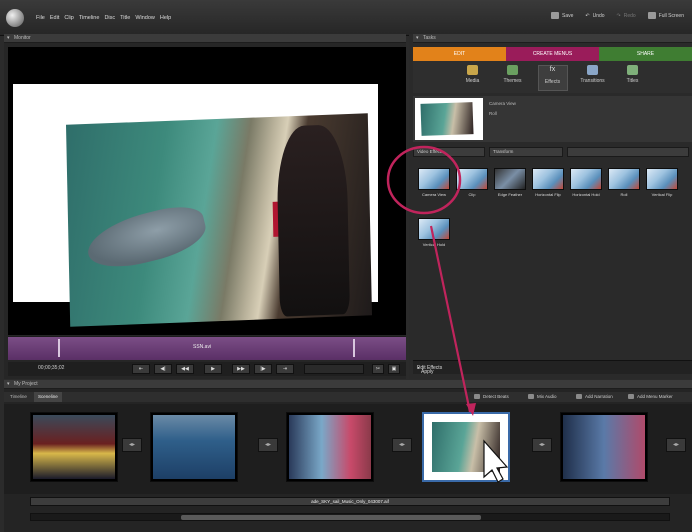 The image size is (692, 532). I want to click on go-to-start-button: ⇤, so click(141, 369).